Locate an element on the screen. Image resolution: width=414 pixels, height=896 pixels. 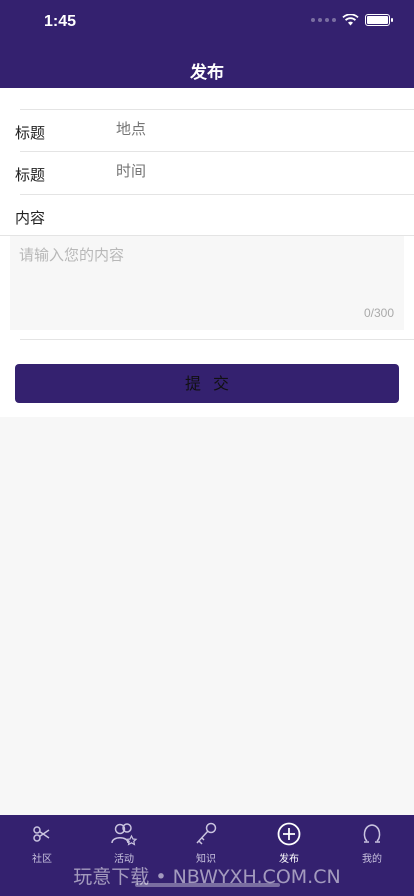
tab-community: 社区 is located at coordinates (42, 843).